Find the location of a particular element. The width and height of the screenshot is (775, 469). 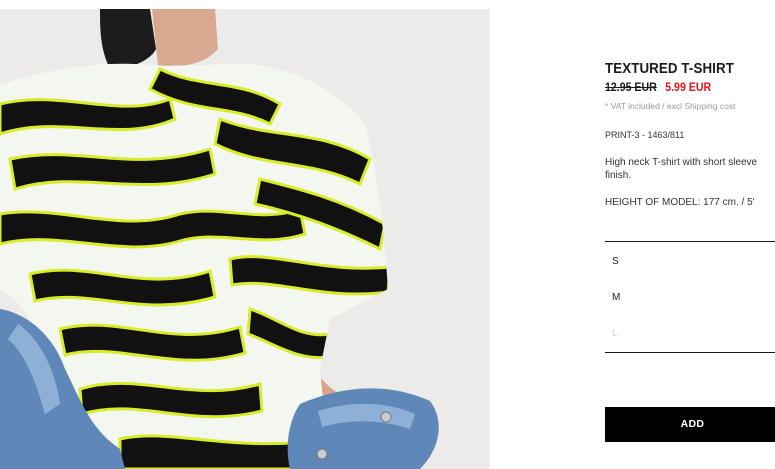

size-option-s: S is located at coordinates (615, 261).